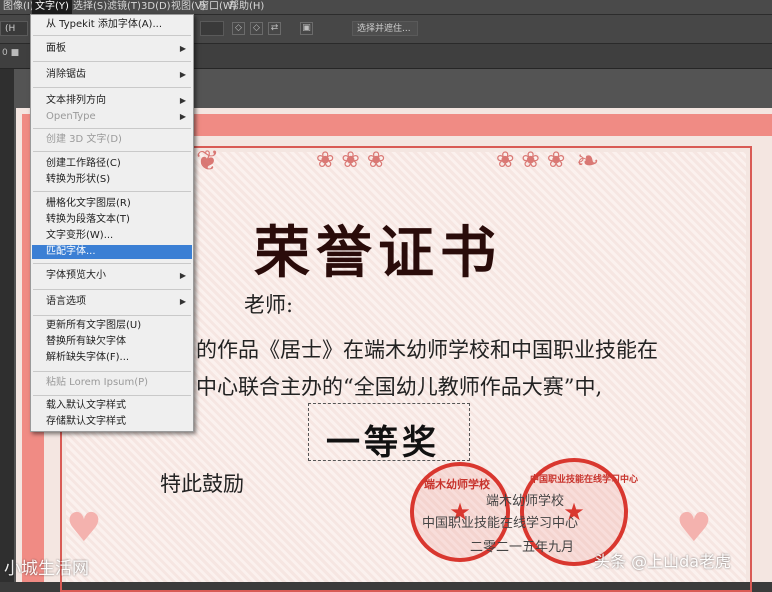 The height and width of the screenshot is (592, 772). I want to click on menu-type: 文字(Y), so click(52, 7).